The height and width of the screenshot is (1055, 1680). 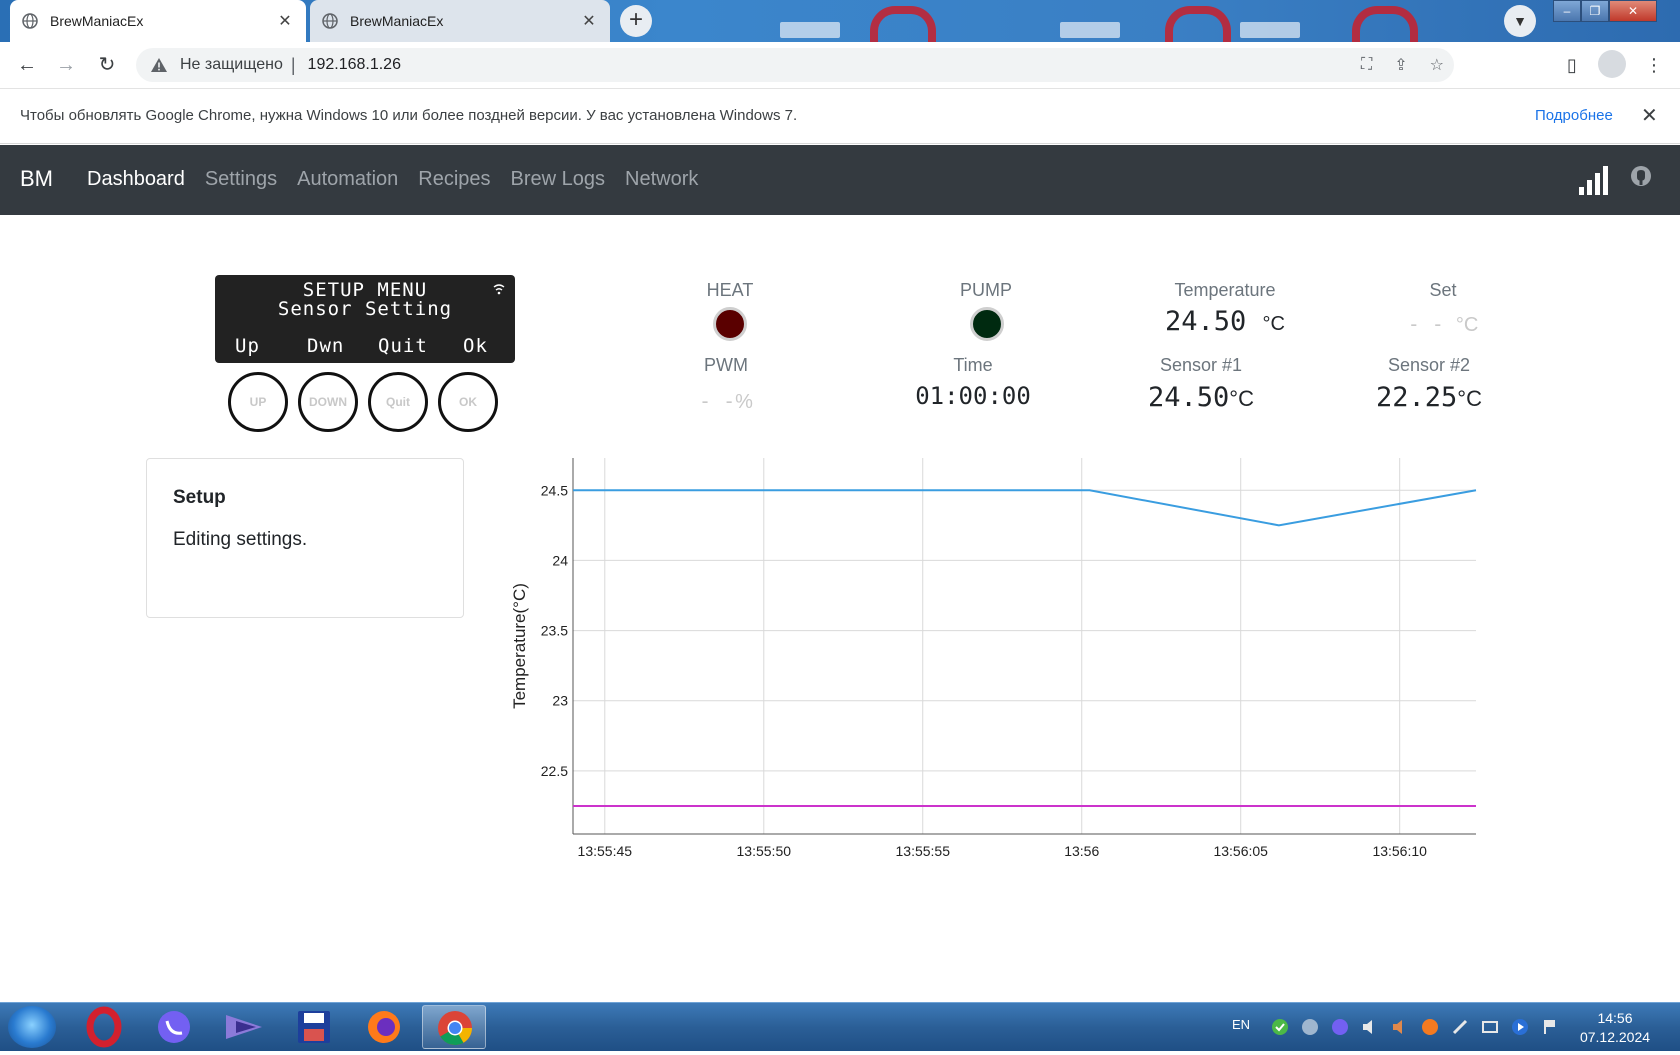 What do you see at coordinates (1241, 1024) in the screenshot?
I see `keyboard-language: EN` at bounding box center [1241, 1024].